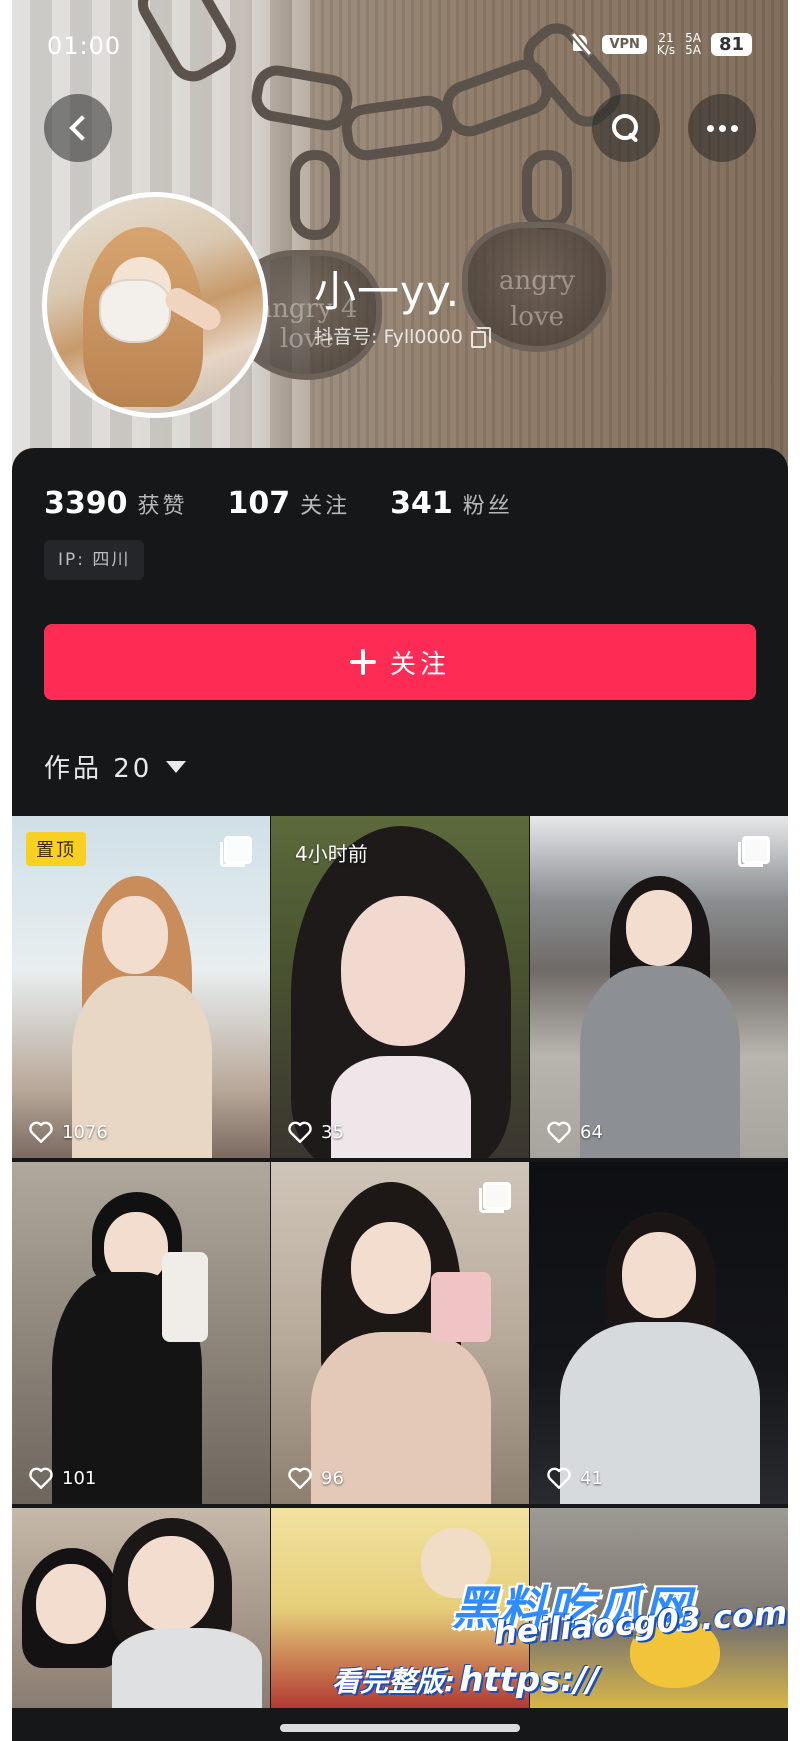 Image resolution: width=800 pixels, height=1741 pixels. I want to click on likes-count: 96, so click(332, 1478).